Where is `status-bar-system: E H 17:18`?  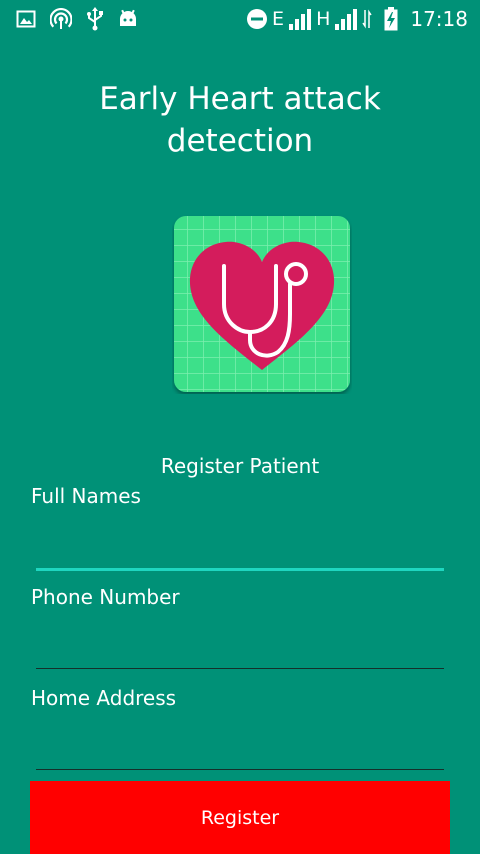 status-bar-system: E H 17:18 is located at coordinates (357, 19).